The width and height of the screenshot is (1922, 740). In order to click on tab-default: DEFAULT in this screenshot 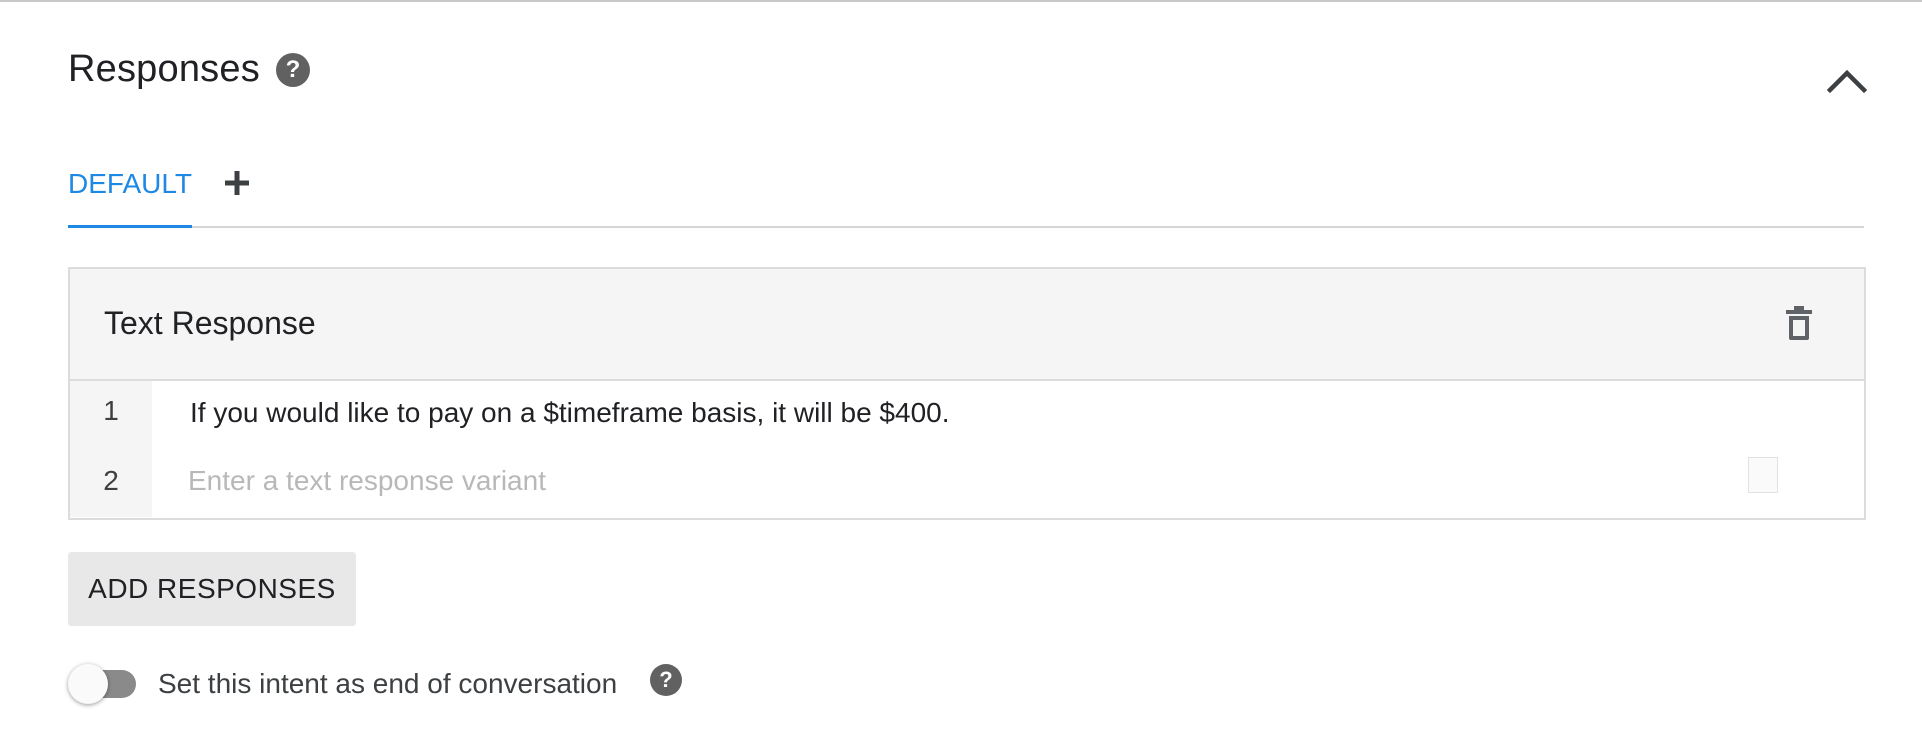, I will do `click(130, 194)`.